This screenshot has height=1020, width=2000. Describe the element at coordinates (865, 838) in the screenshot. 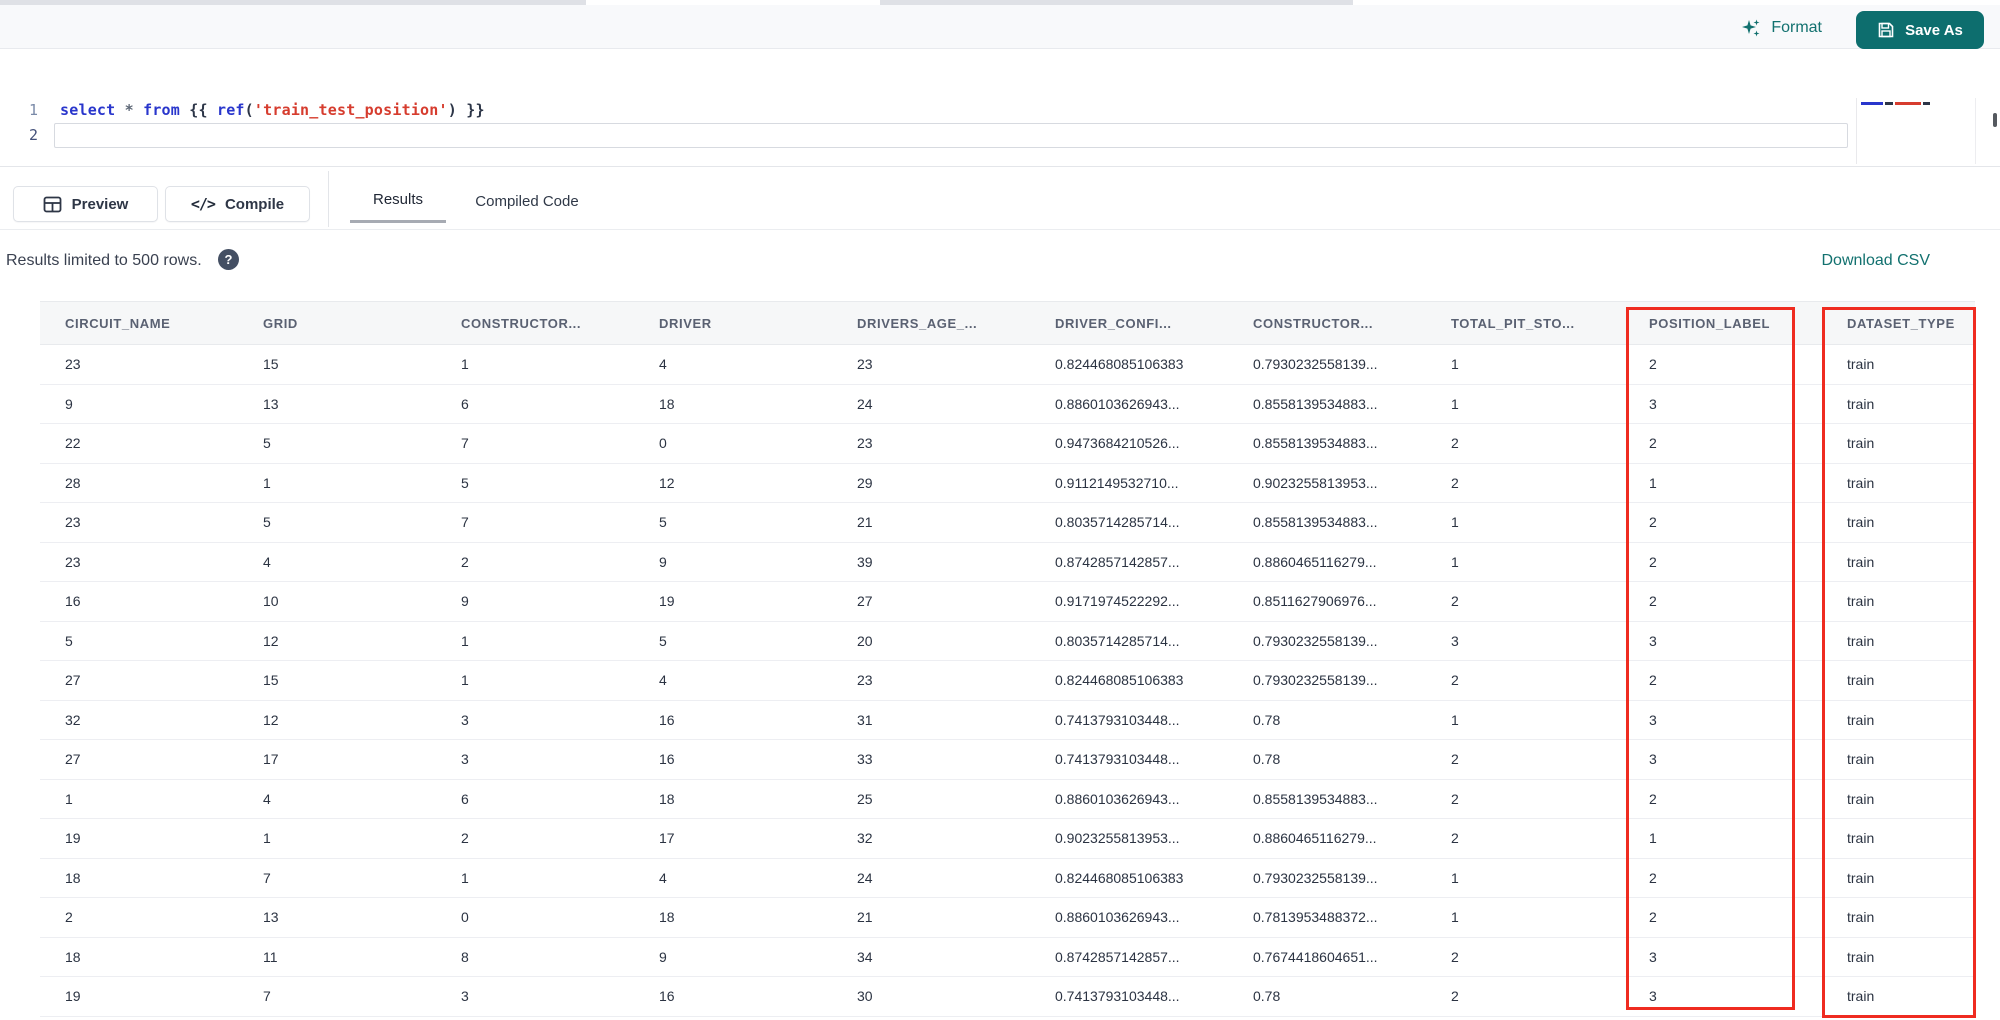

I see `table-cell: 32` at that location.